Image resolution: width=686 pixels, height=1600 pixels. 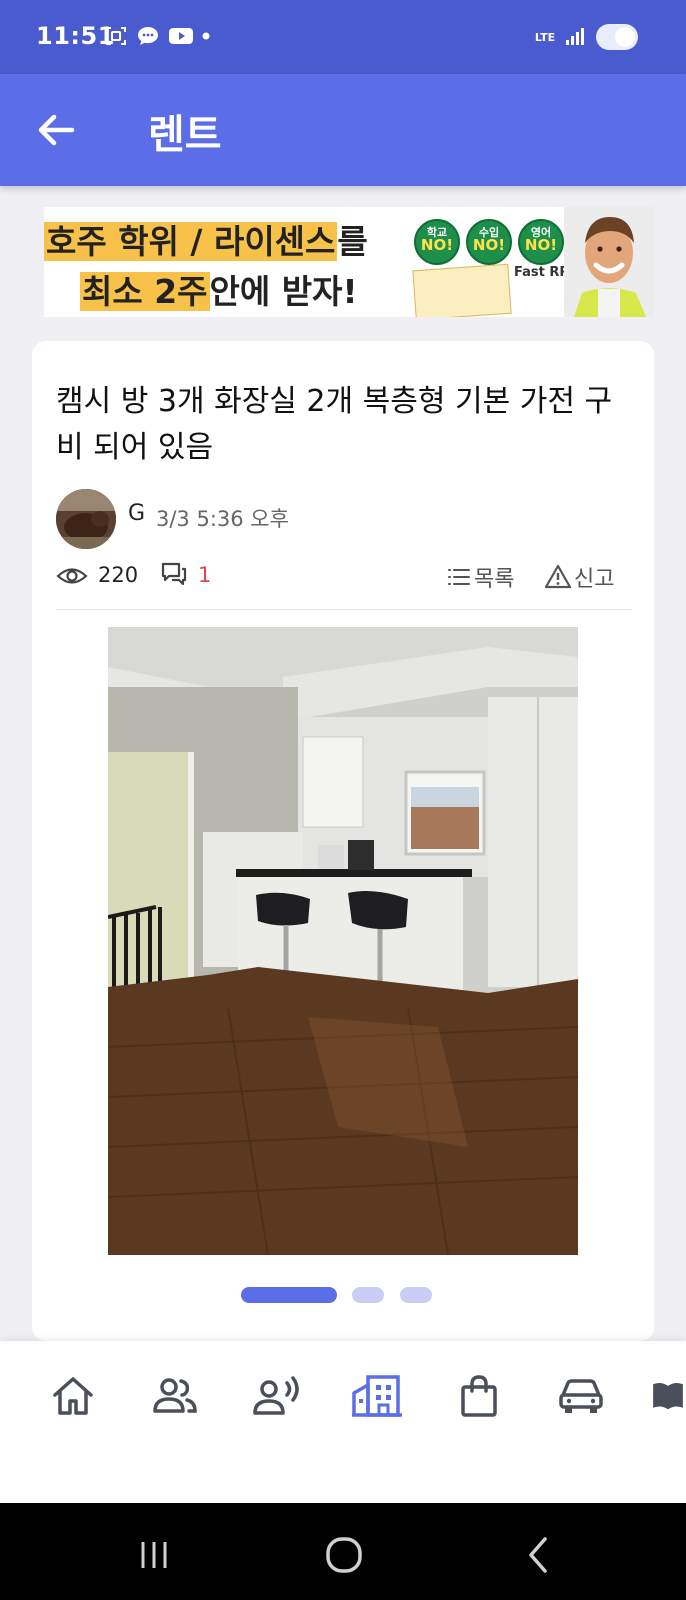 I want to click on post-date: 3/3 5:36 오후, so click(x=222, y=519).